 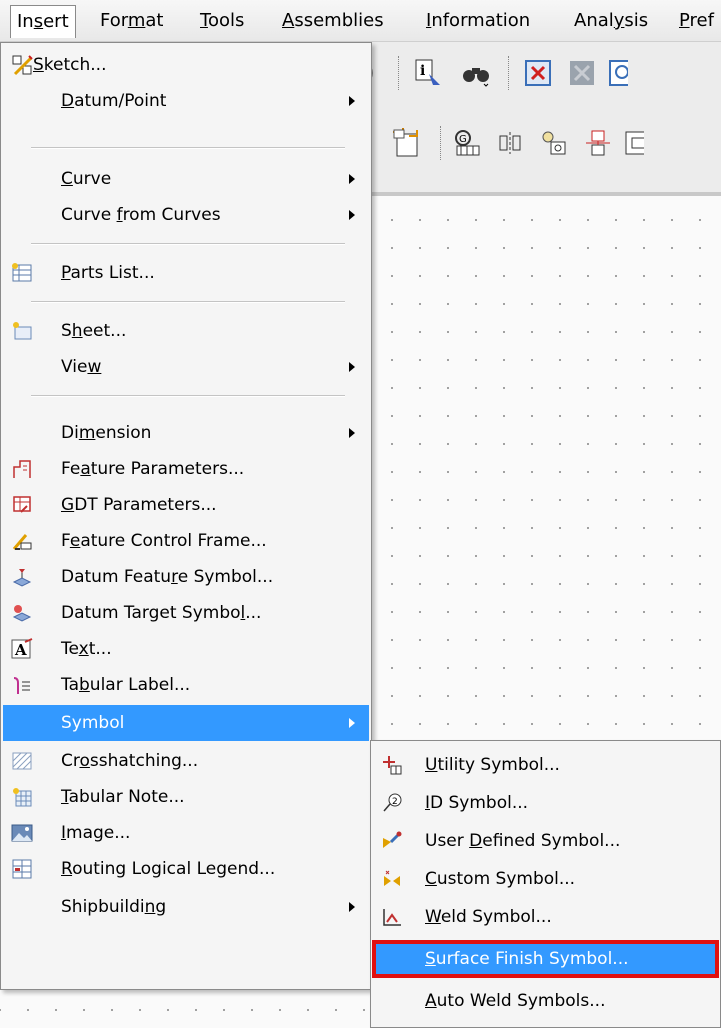 What do you see at coordinates (510, 143) in the screenshot?
I see `section-view-icon` at bounding box center [510, 143].